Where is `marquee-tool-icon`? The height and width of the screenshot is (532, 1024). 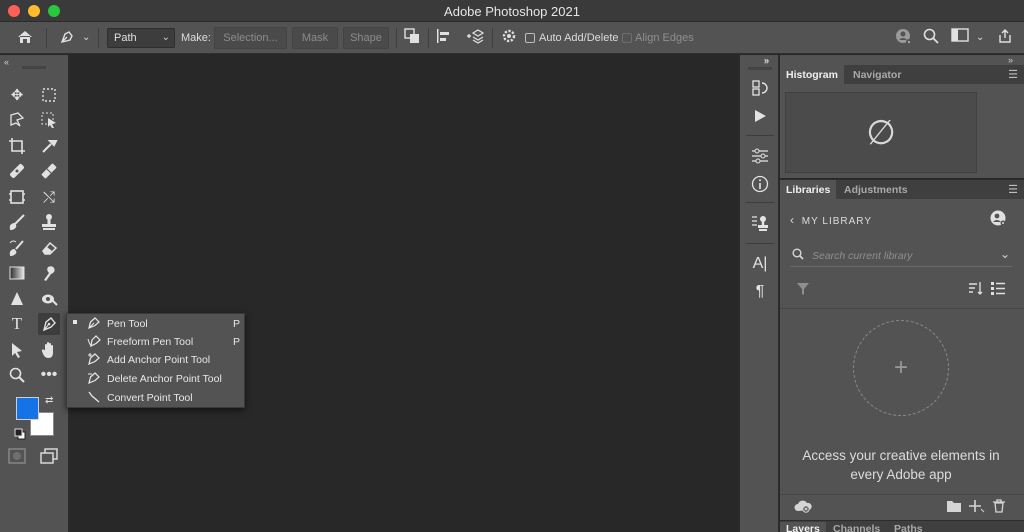 marquee-tool-icon is located at coordinates (49, 95).